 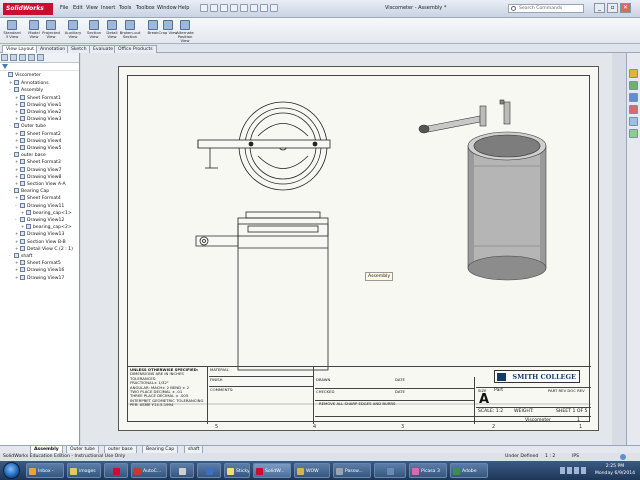 What do you see at coordinates (73, 32) in the screenshot?
I see `auxiliary-view-button: Auxiliary View` at bounding box center [73, 32].